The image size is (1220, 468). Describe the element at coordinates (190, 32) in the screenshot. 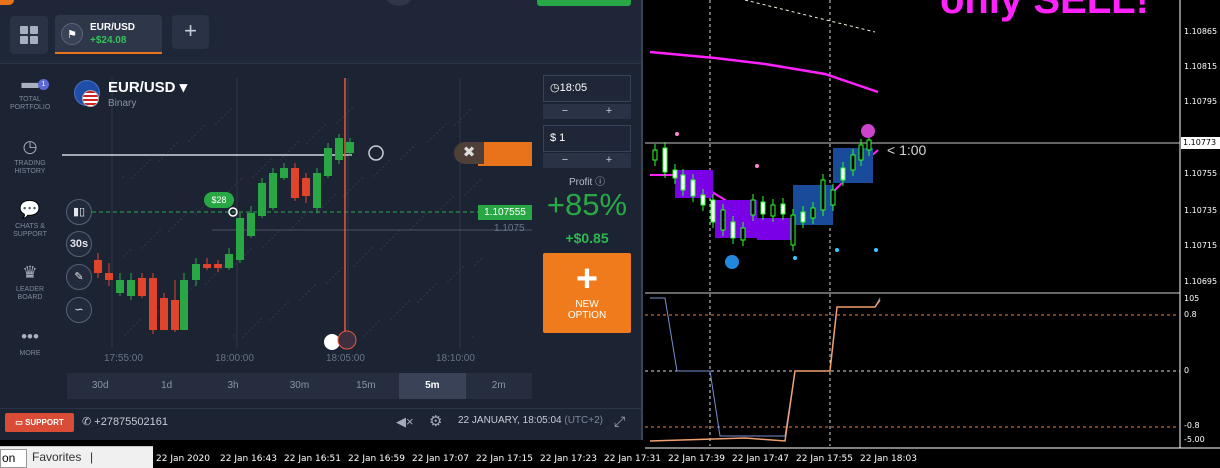

I see `add-tab-button: +` at that location.